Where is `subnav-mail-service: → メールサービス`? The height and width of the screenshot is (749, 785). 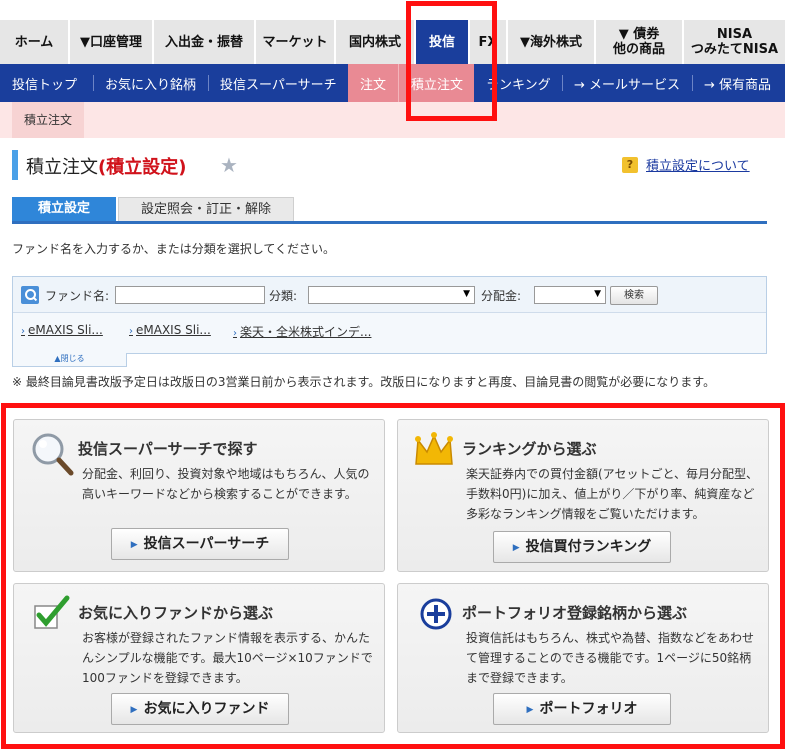 subnav-mail-service: → メールサービス is located at coordinates (626, 83).